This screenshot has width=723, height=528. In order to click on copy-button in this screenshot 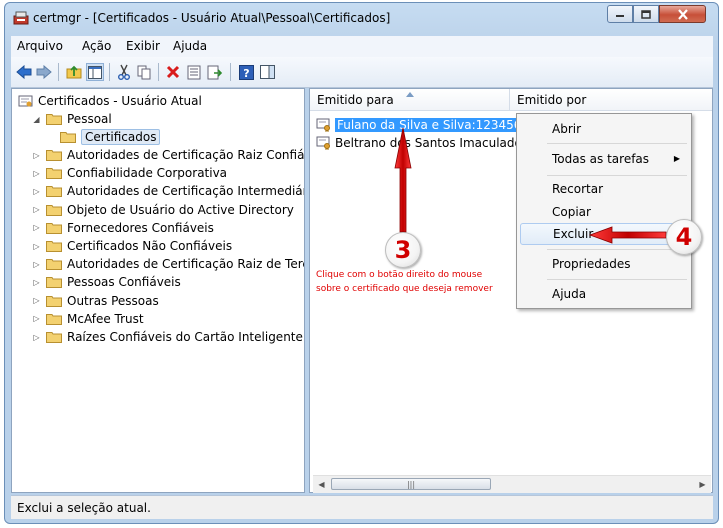, I will do `click(144, 72)`.